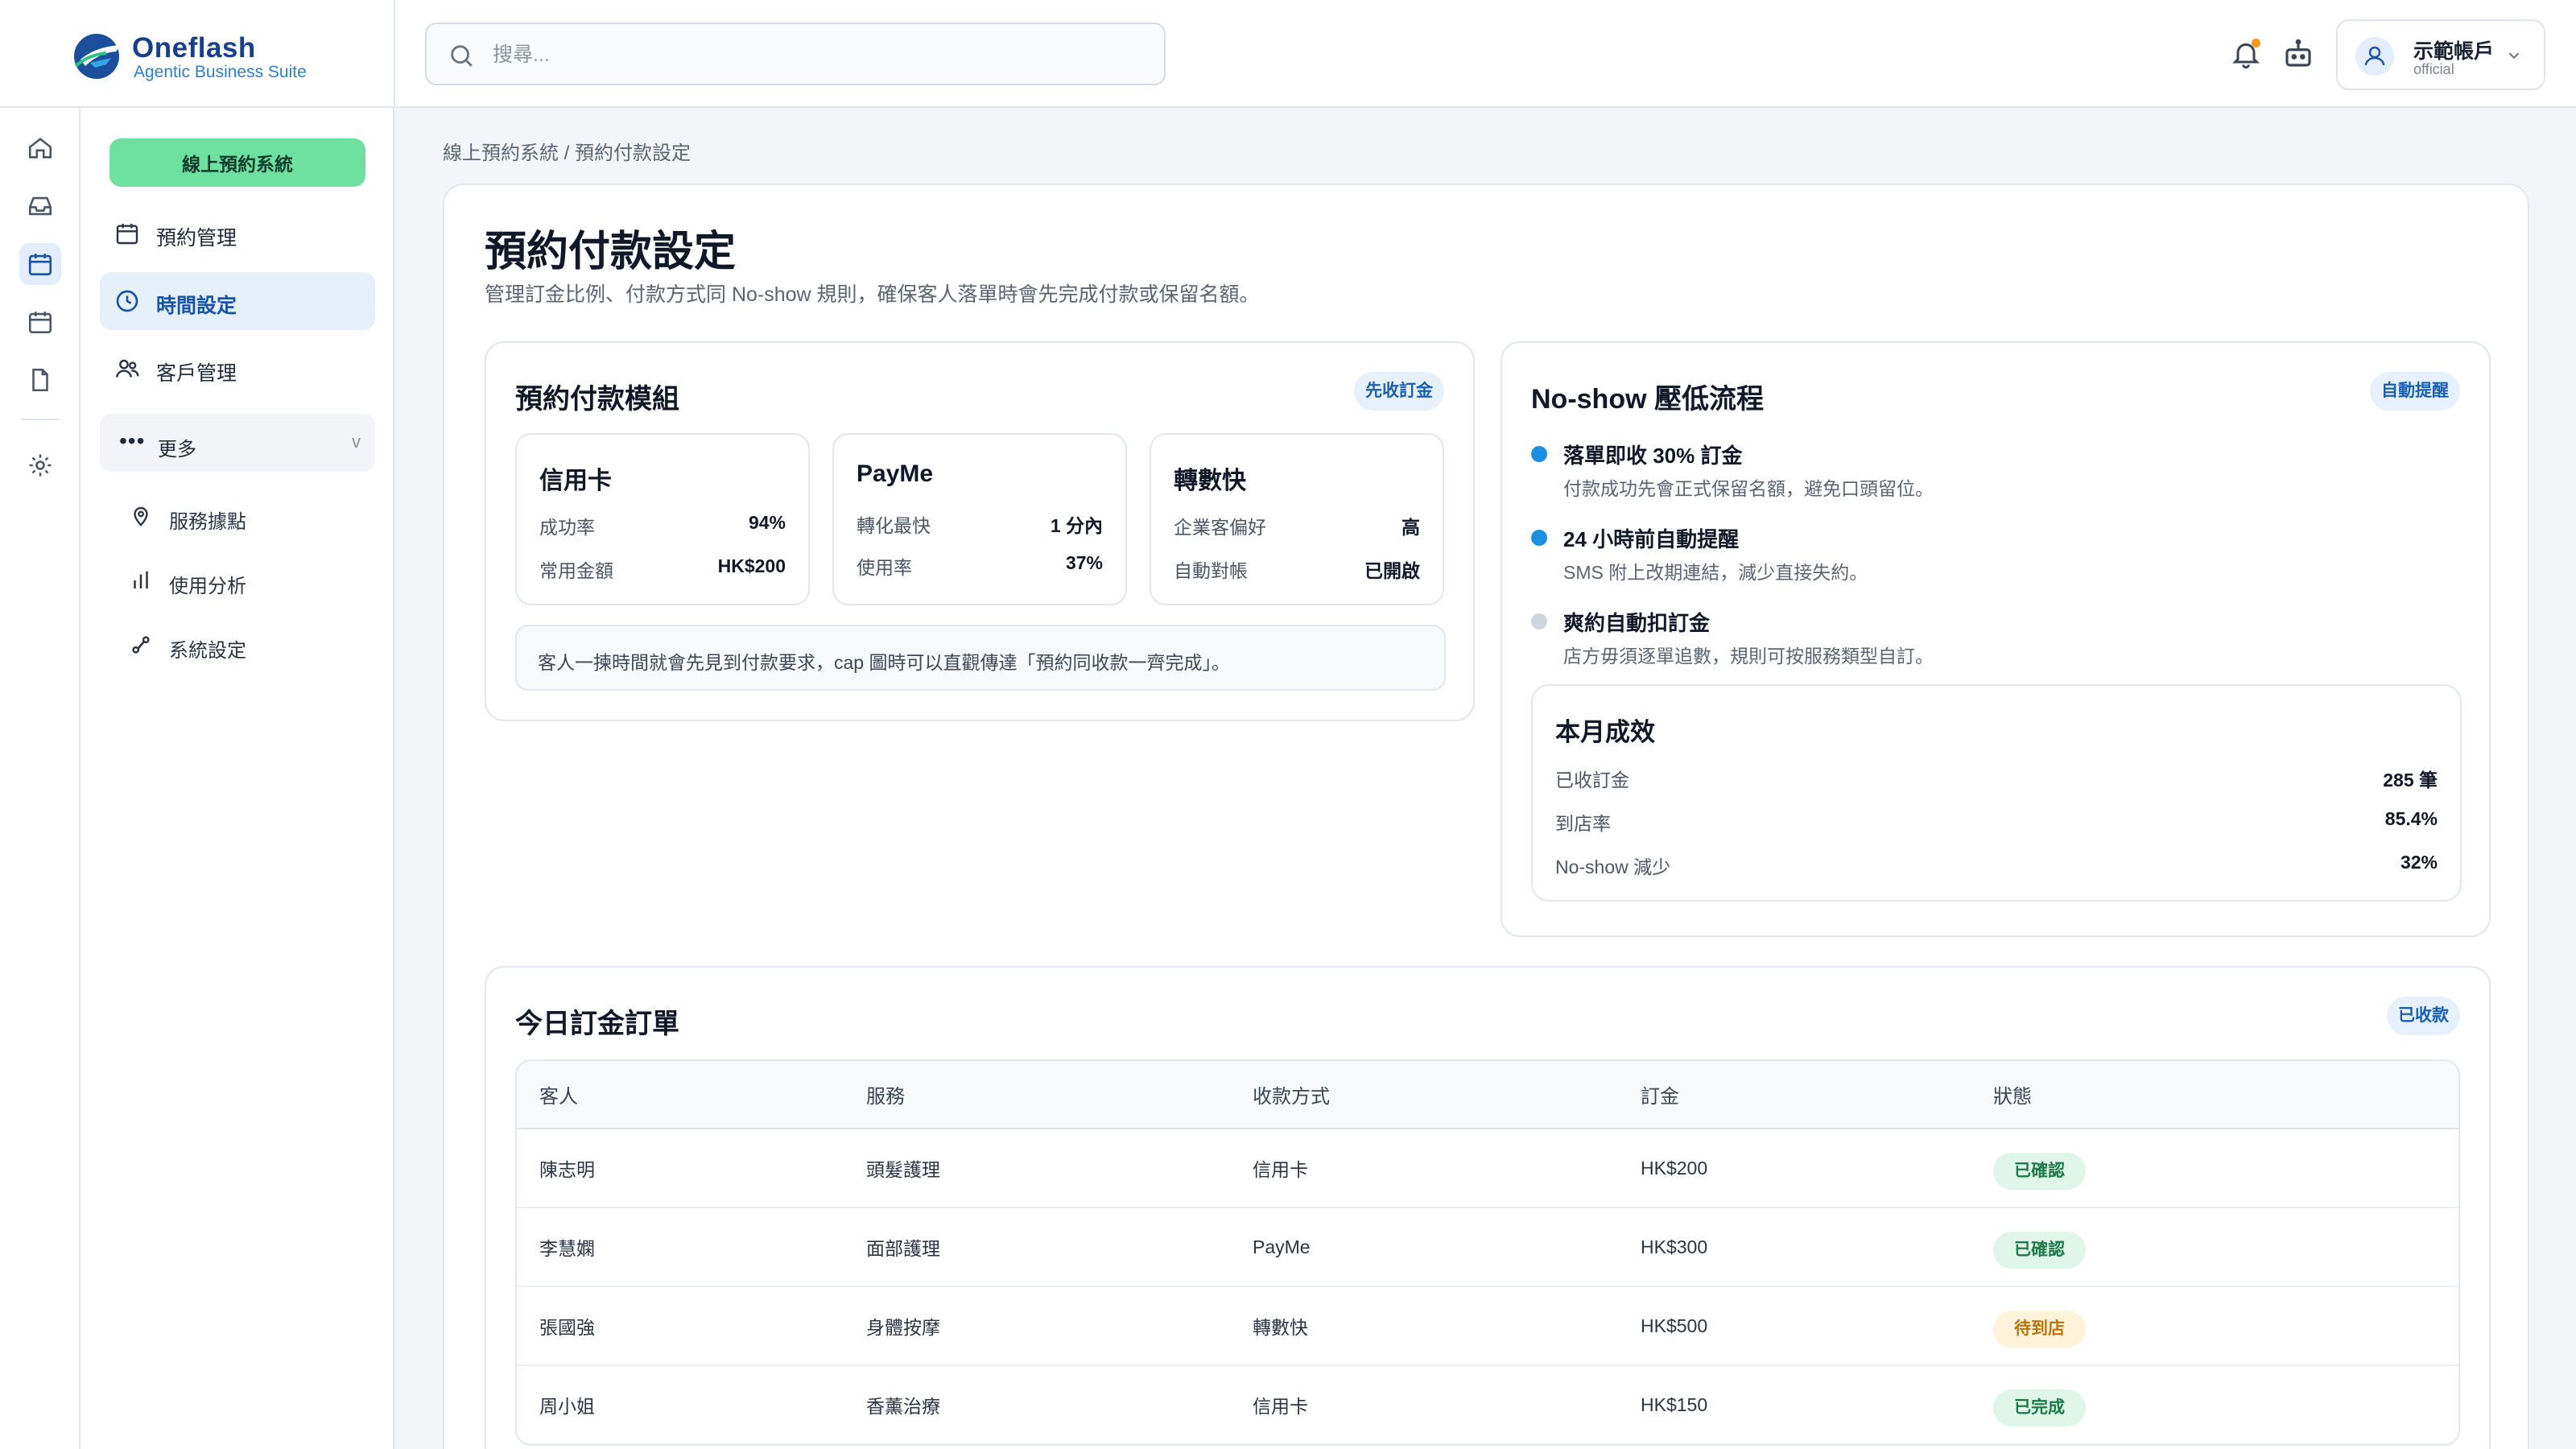  I want to click on cell-service: 頭髮護理, so click(1037, 1168).